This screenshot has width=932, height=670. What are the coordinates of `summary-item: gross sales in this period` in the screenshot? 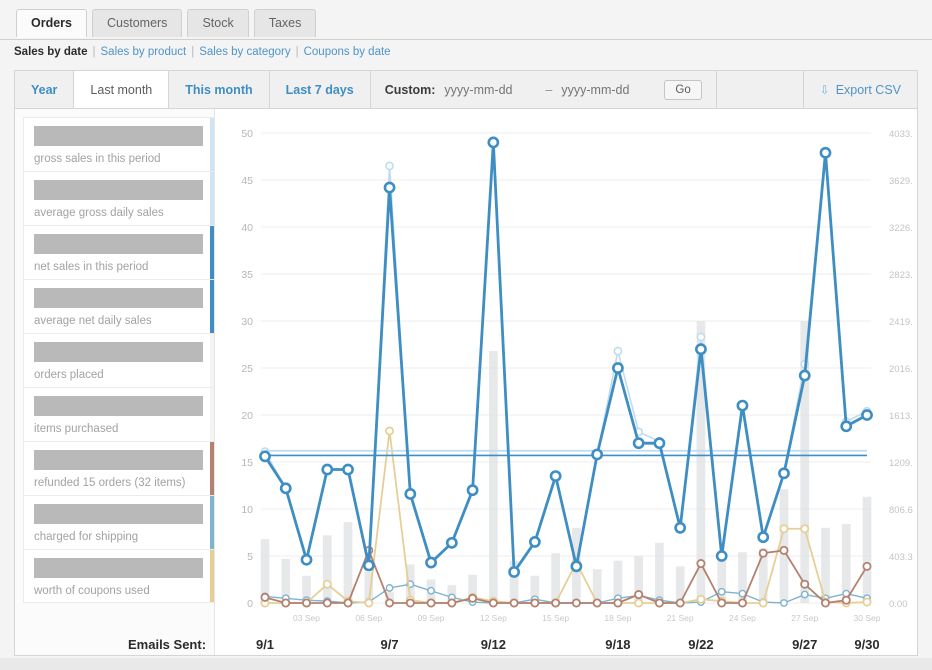 It's located at (118, 144).